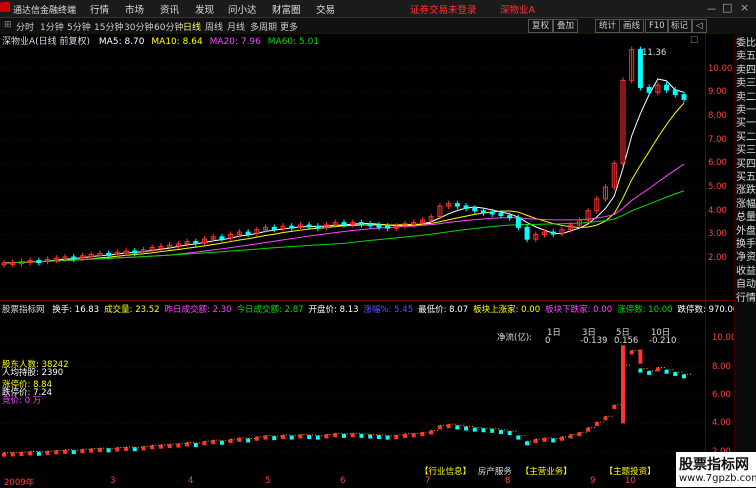 This screenshot has width=756, height=488. What do you see at coordinates (514, 338) in the screenshot?
I see `netflow-label: 净流(亿):` at bounding box center [514, 338].